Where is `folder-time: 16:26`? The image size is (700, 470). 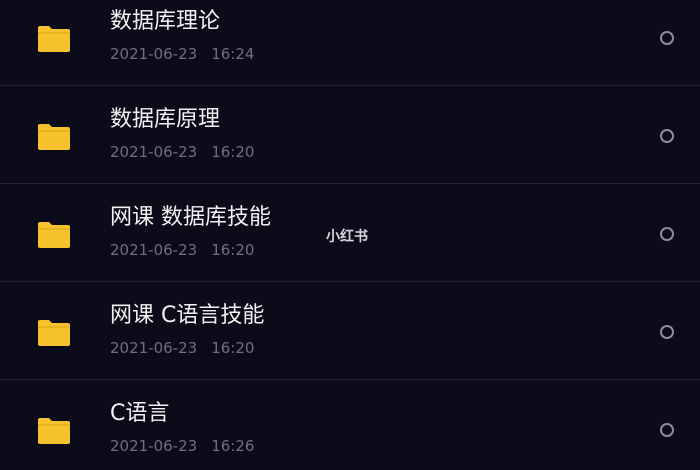
folder-time: 16:26 is located at coordinates (233, 446).